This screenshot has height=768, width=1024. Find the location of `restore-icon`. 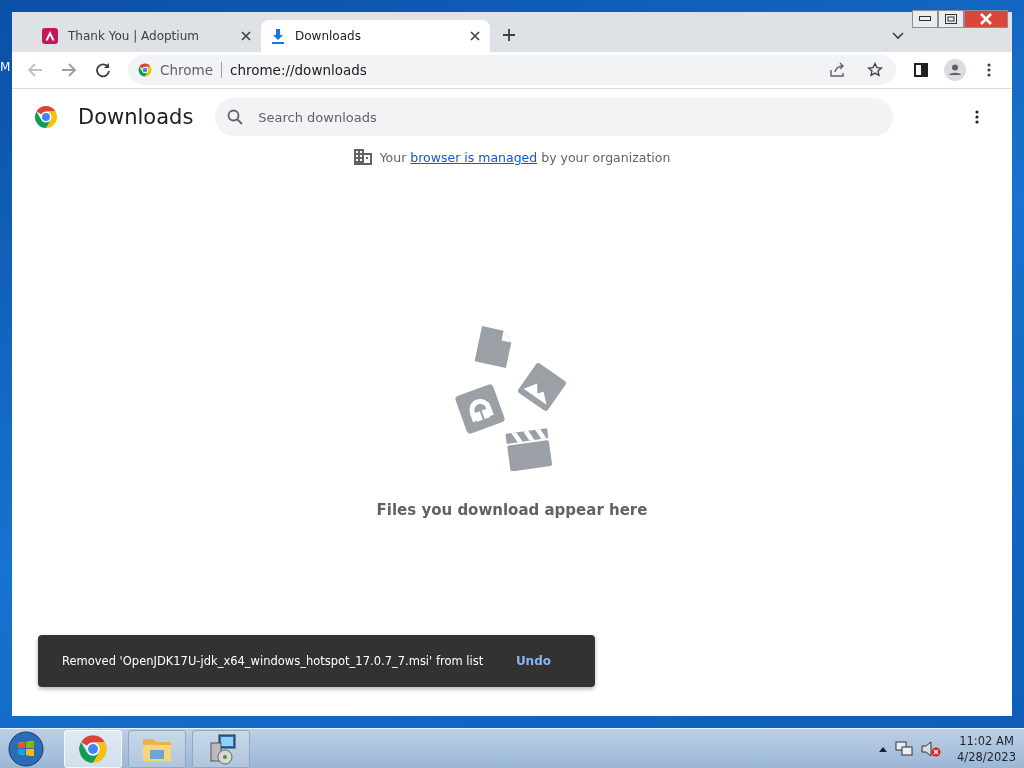

restore-icon is located at coordinates (951, 19).